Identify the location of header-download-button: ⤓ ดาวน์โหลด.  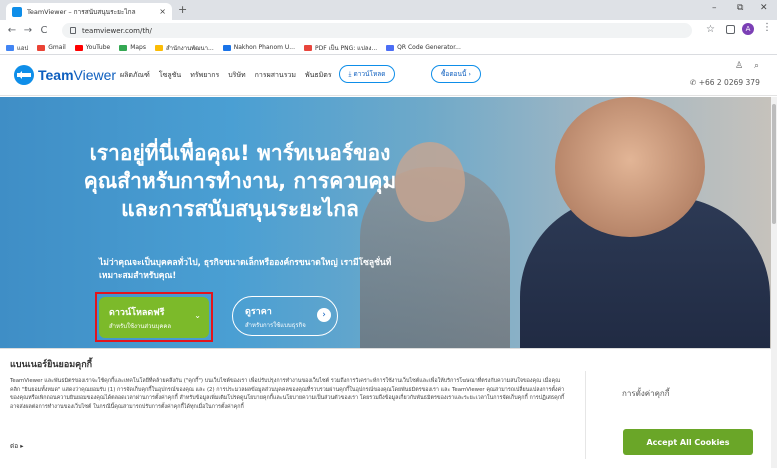
(367, 74).